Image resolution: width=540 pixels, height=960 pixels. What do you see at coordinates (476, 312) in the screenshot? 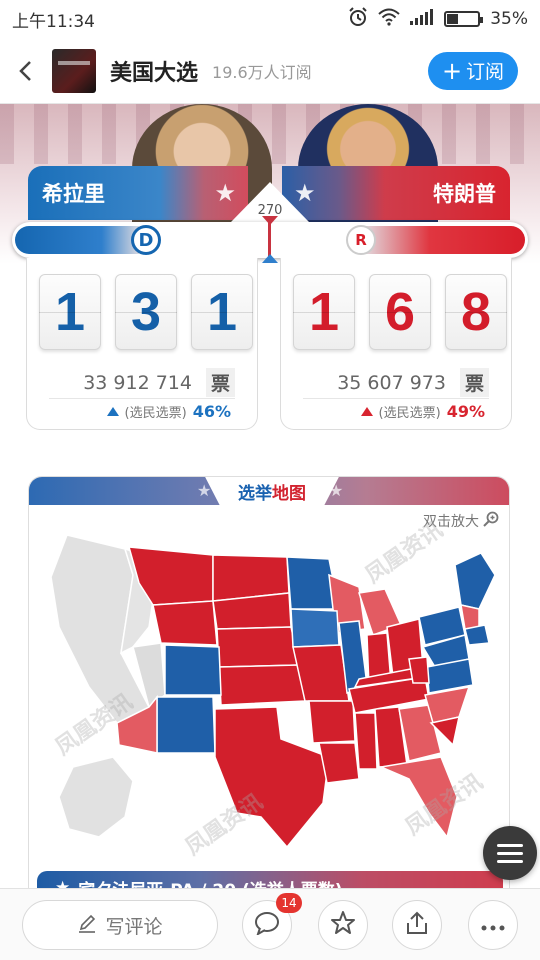
I see `digit: 8` at bounding box center [476, 312].